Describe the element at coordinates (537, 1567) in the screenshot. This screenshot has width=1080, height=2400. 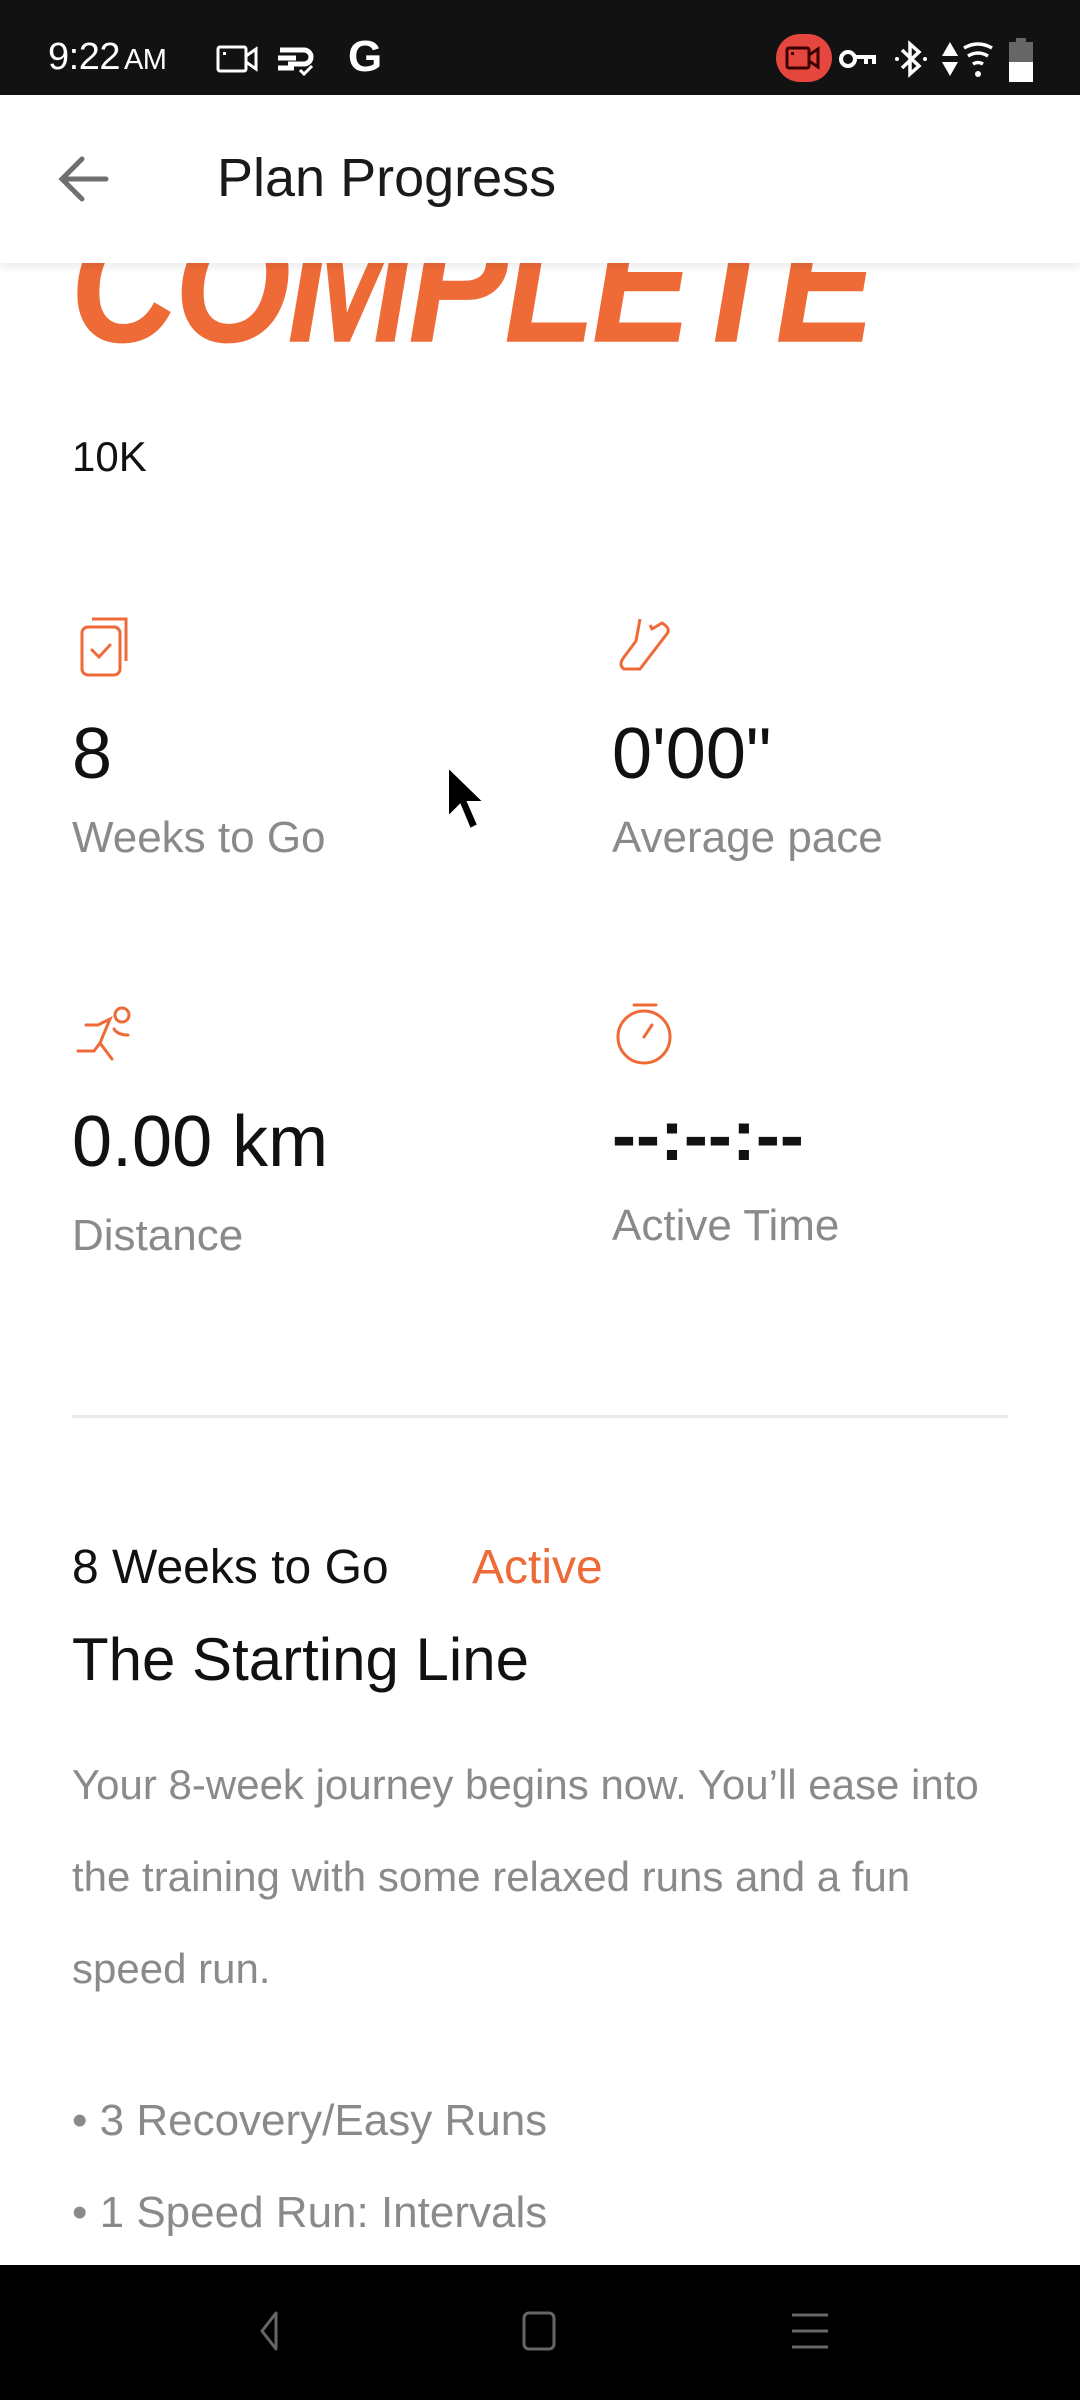
I see `week-status-badge: Active` at that location.